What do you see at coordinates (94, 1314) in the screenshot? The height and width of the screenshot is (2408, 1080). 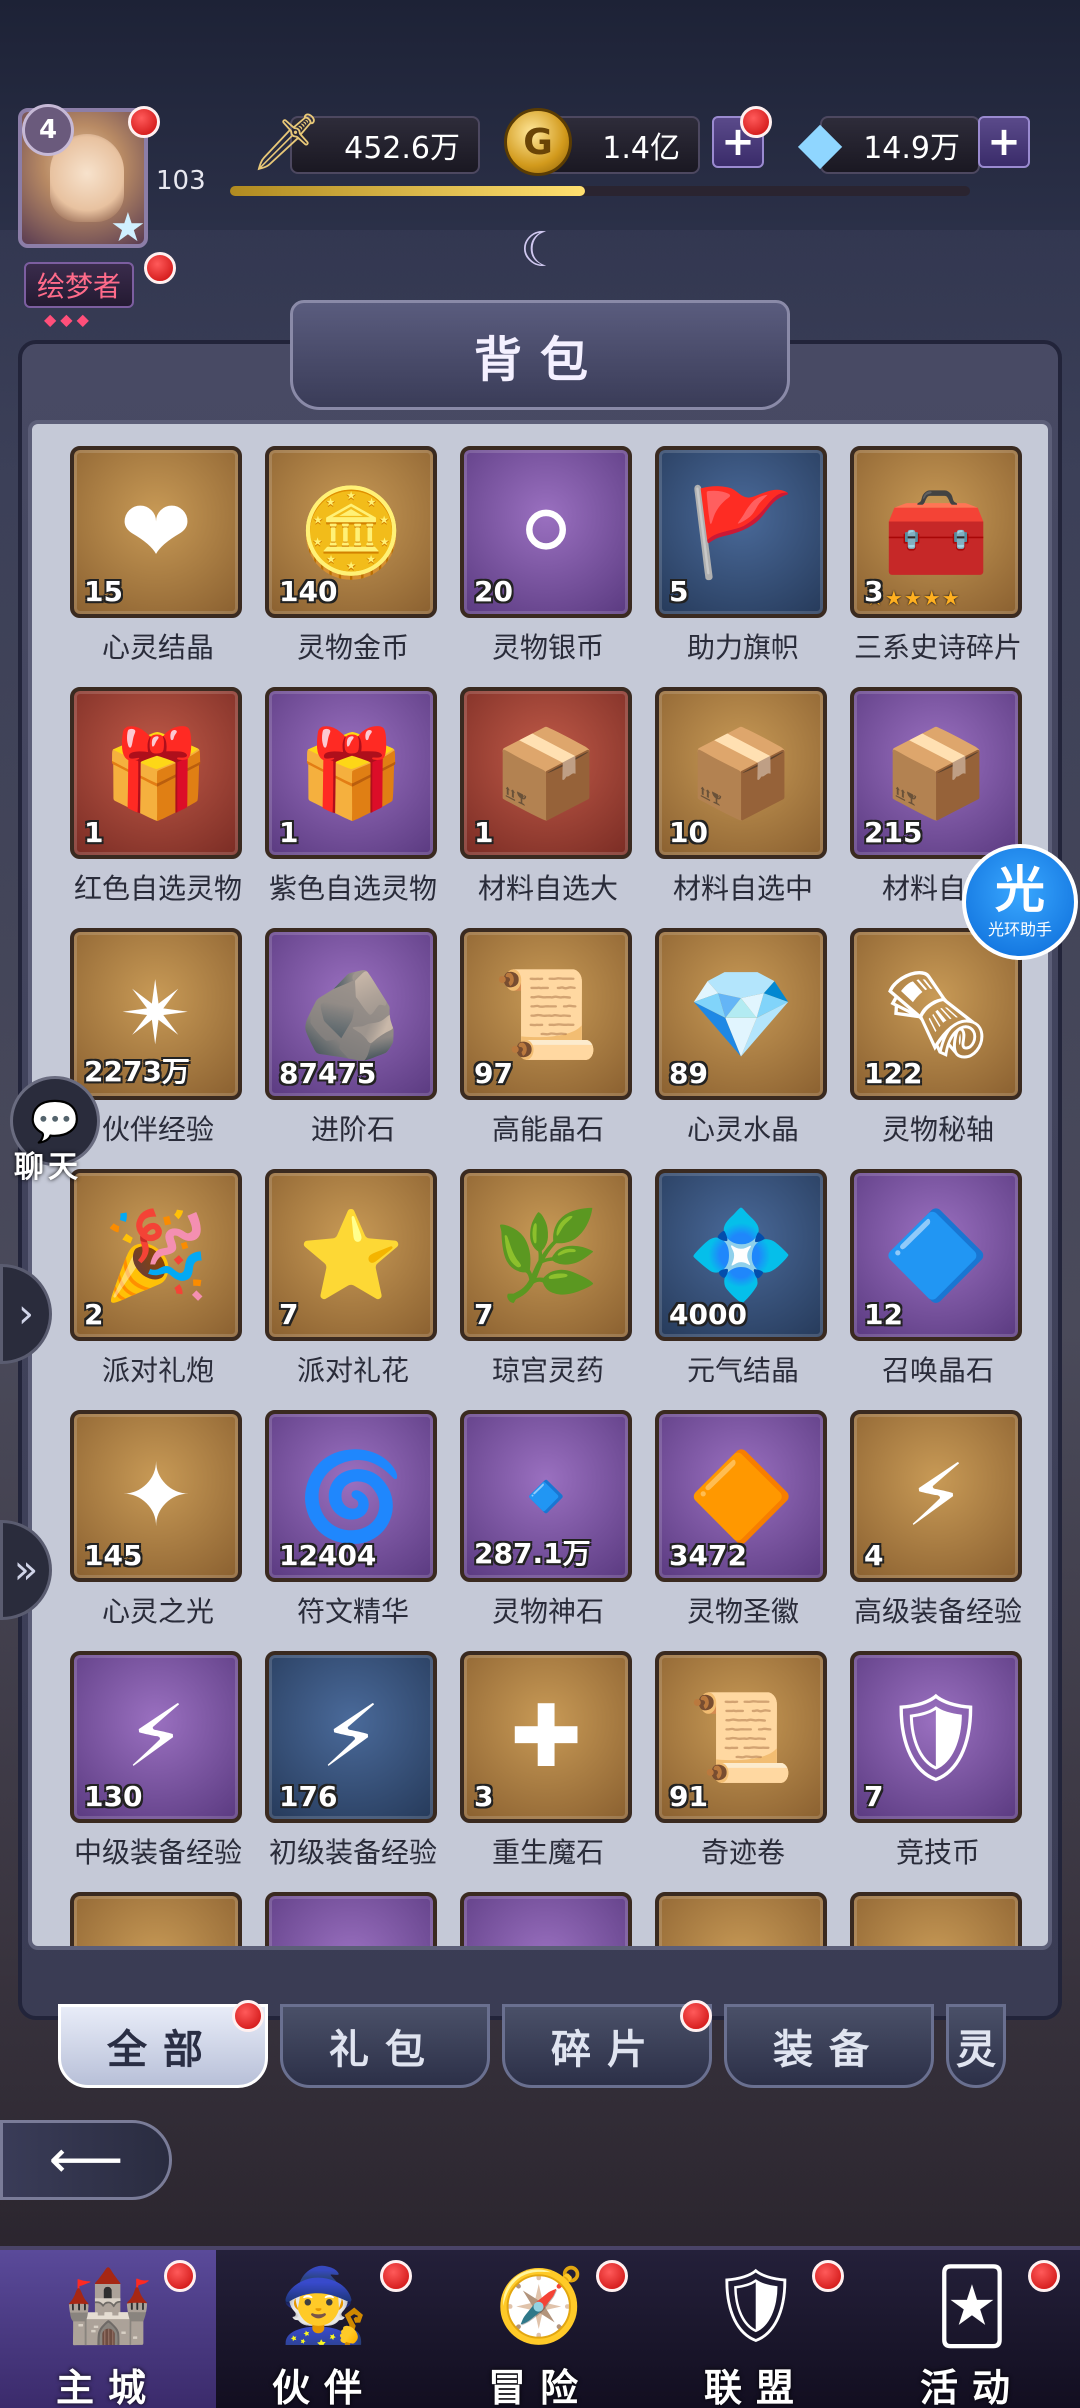 I see `item-count: 2` at bounding box center [94, 1314].